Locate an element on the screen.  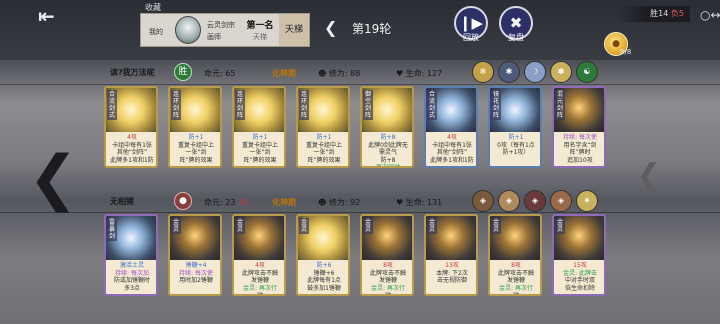
hp-stat-bottom: ♥ 生命: 131 is located at coordinates (419, 202).